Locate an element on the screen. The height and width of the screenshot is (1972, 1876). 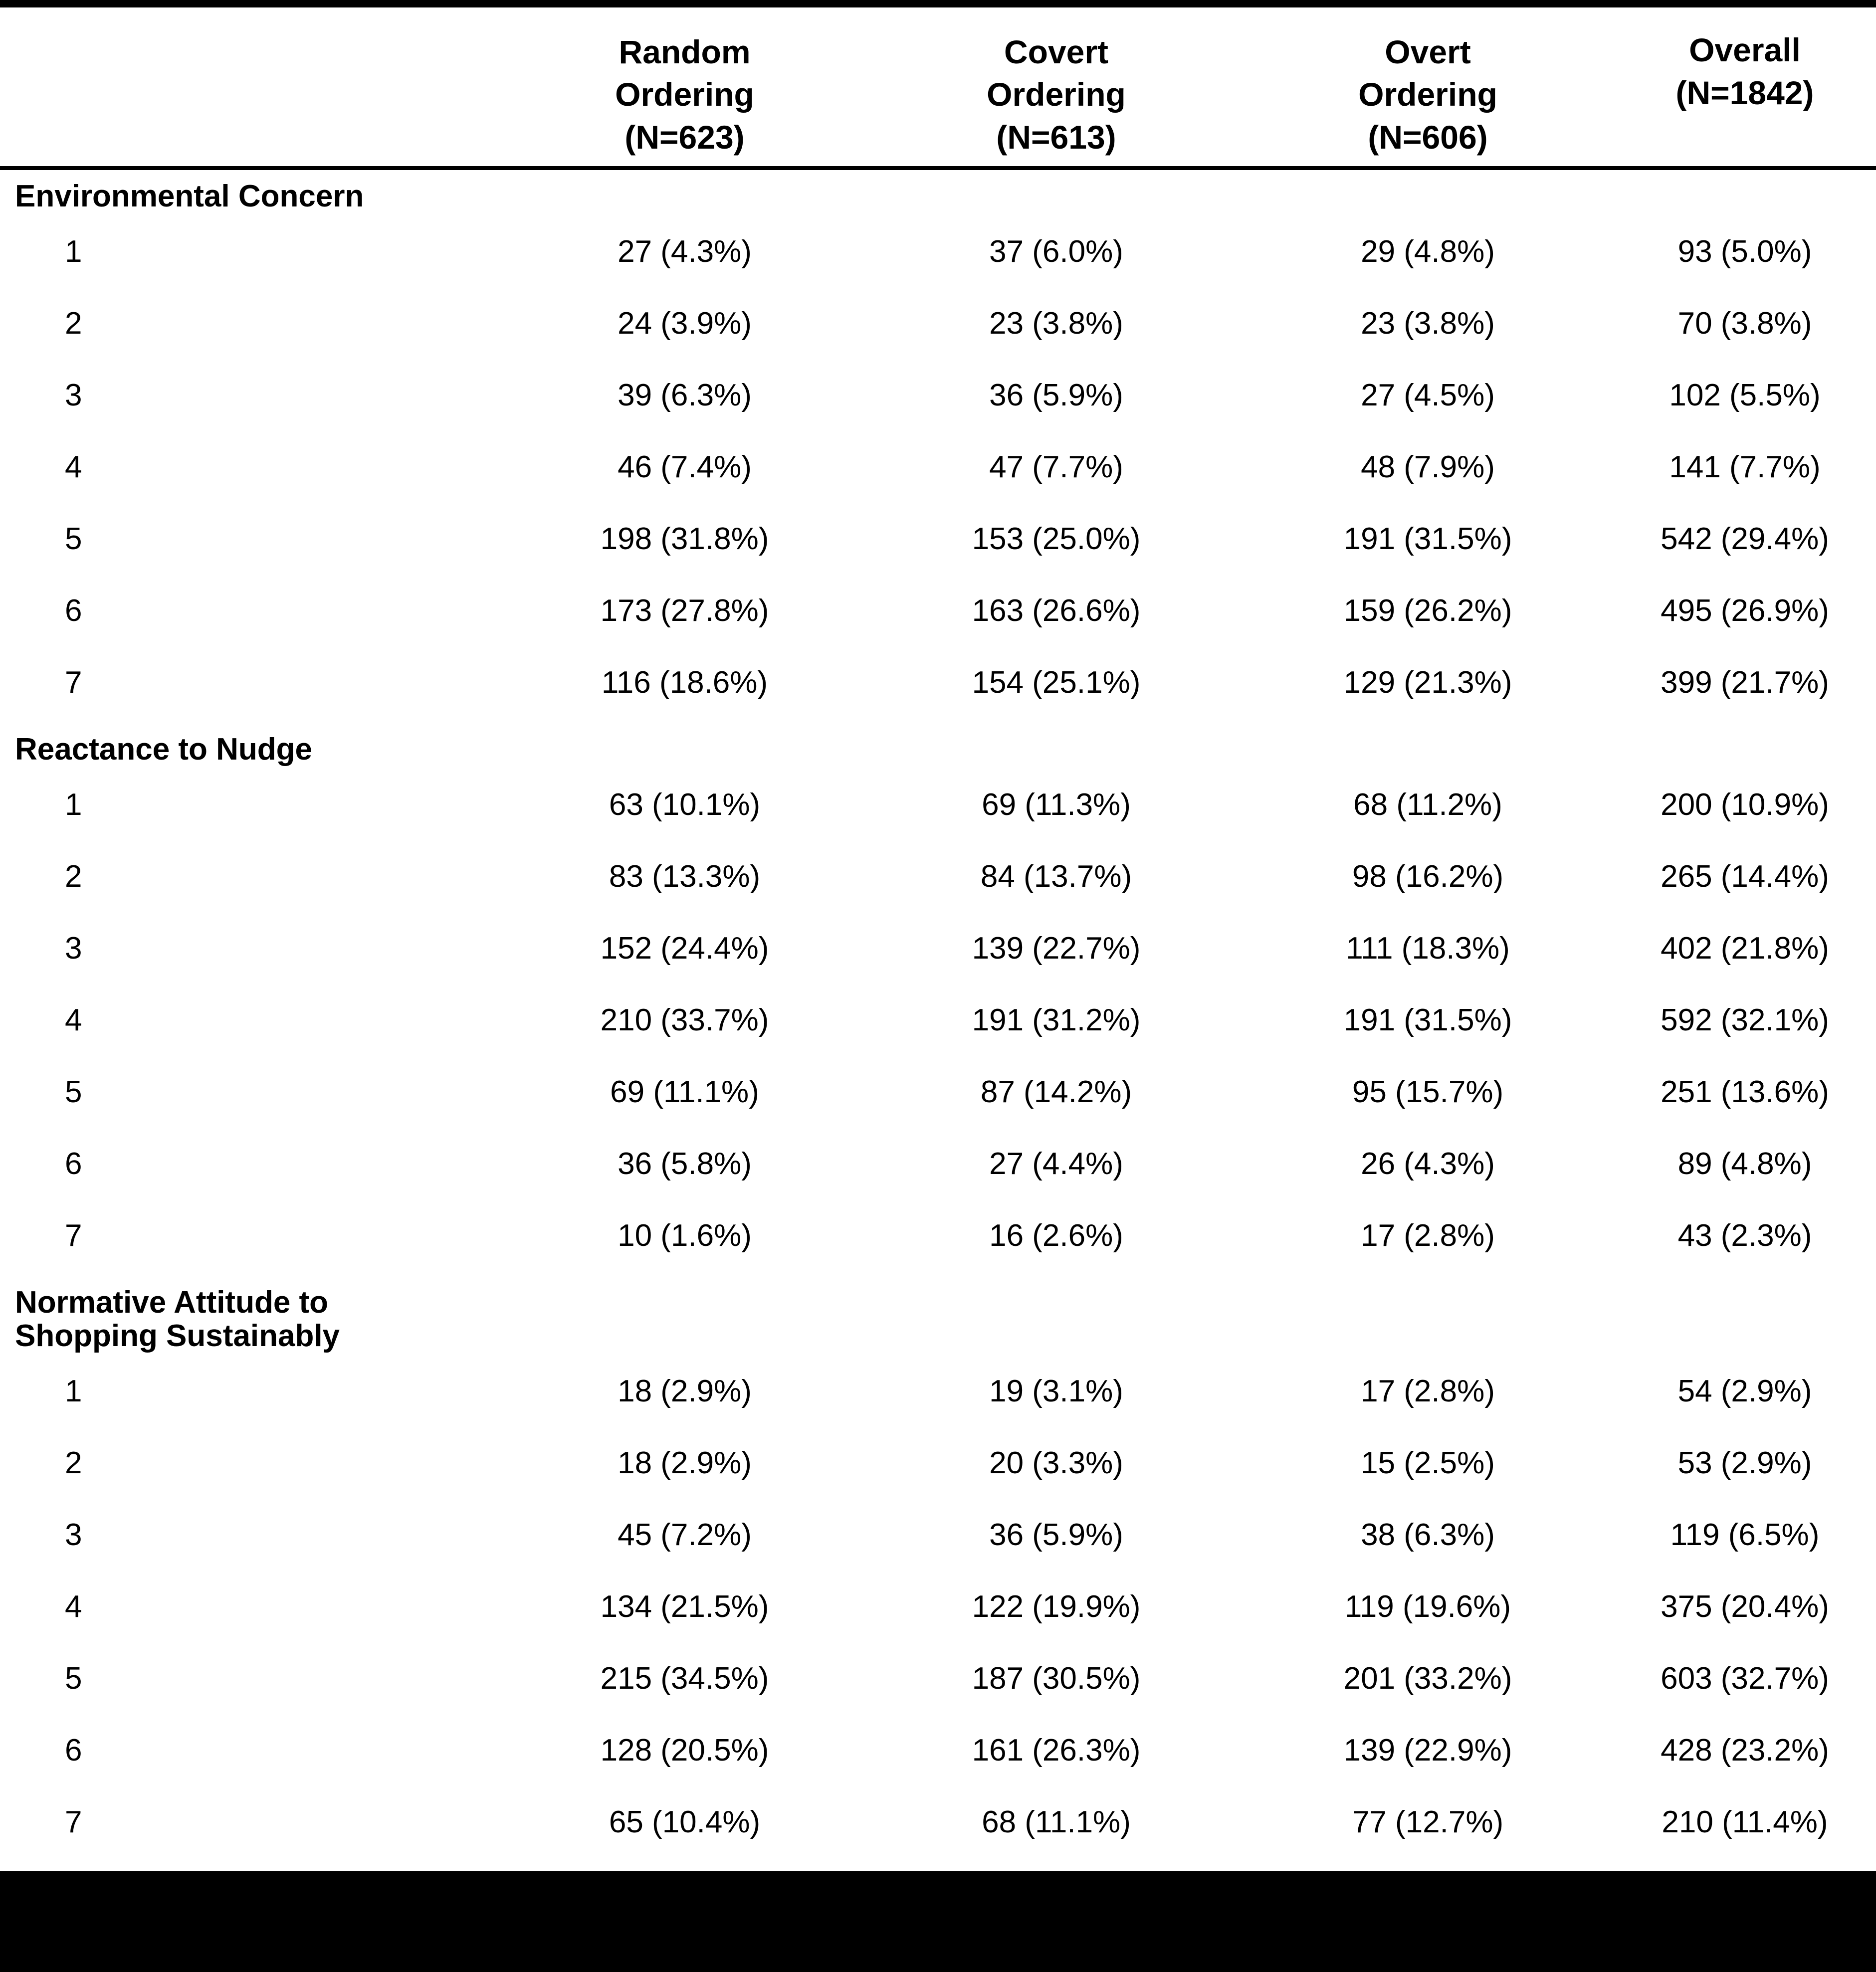
cell-covert: 122 (19.9%) is located at coordinates (1056, 1606).